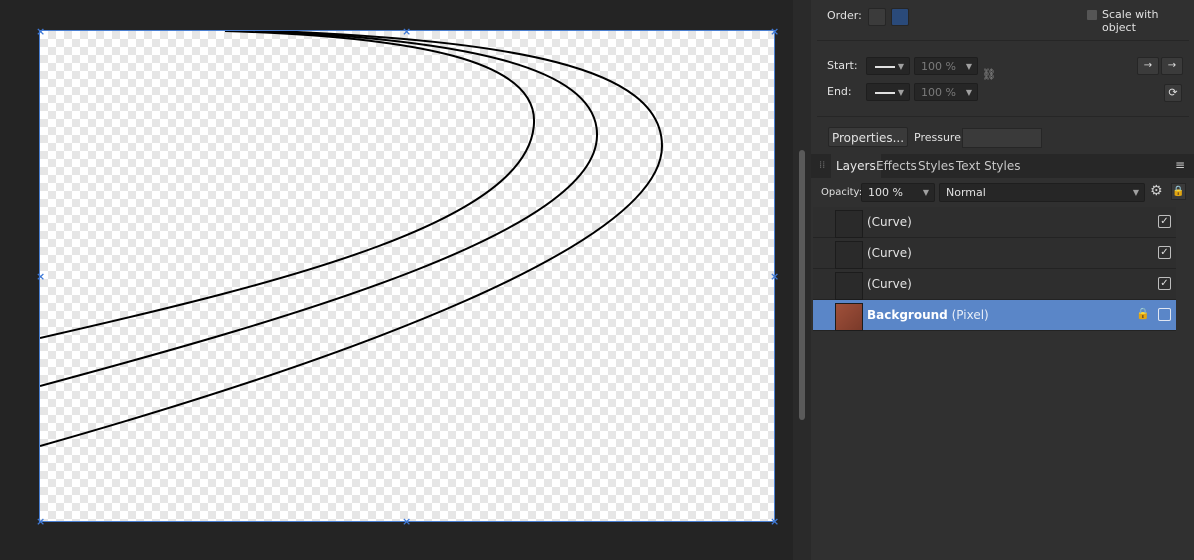 The height and width of the screenshot is (560, 1194). What do you see at coordinates (406, 31) in the screenshot?
I see `selection-handle-tm: ×` at bounding box center [406, 31].